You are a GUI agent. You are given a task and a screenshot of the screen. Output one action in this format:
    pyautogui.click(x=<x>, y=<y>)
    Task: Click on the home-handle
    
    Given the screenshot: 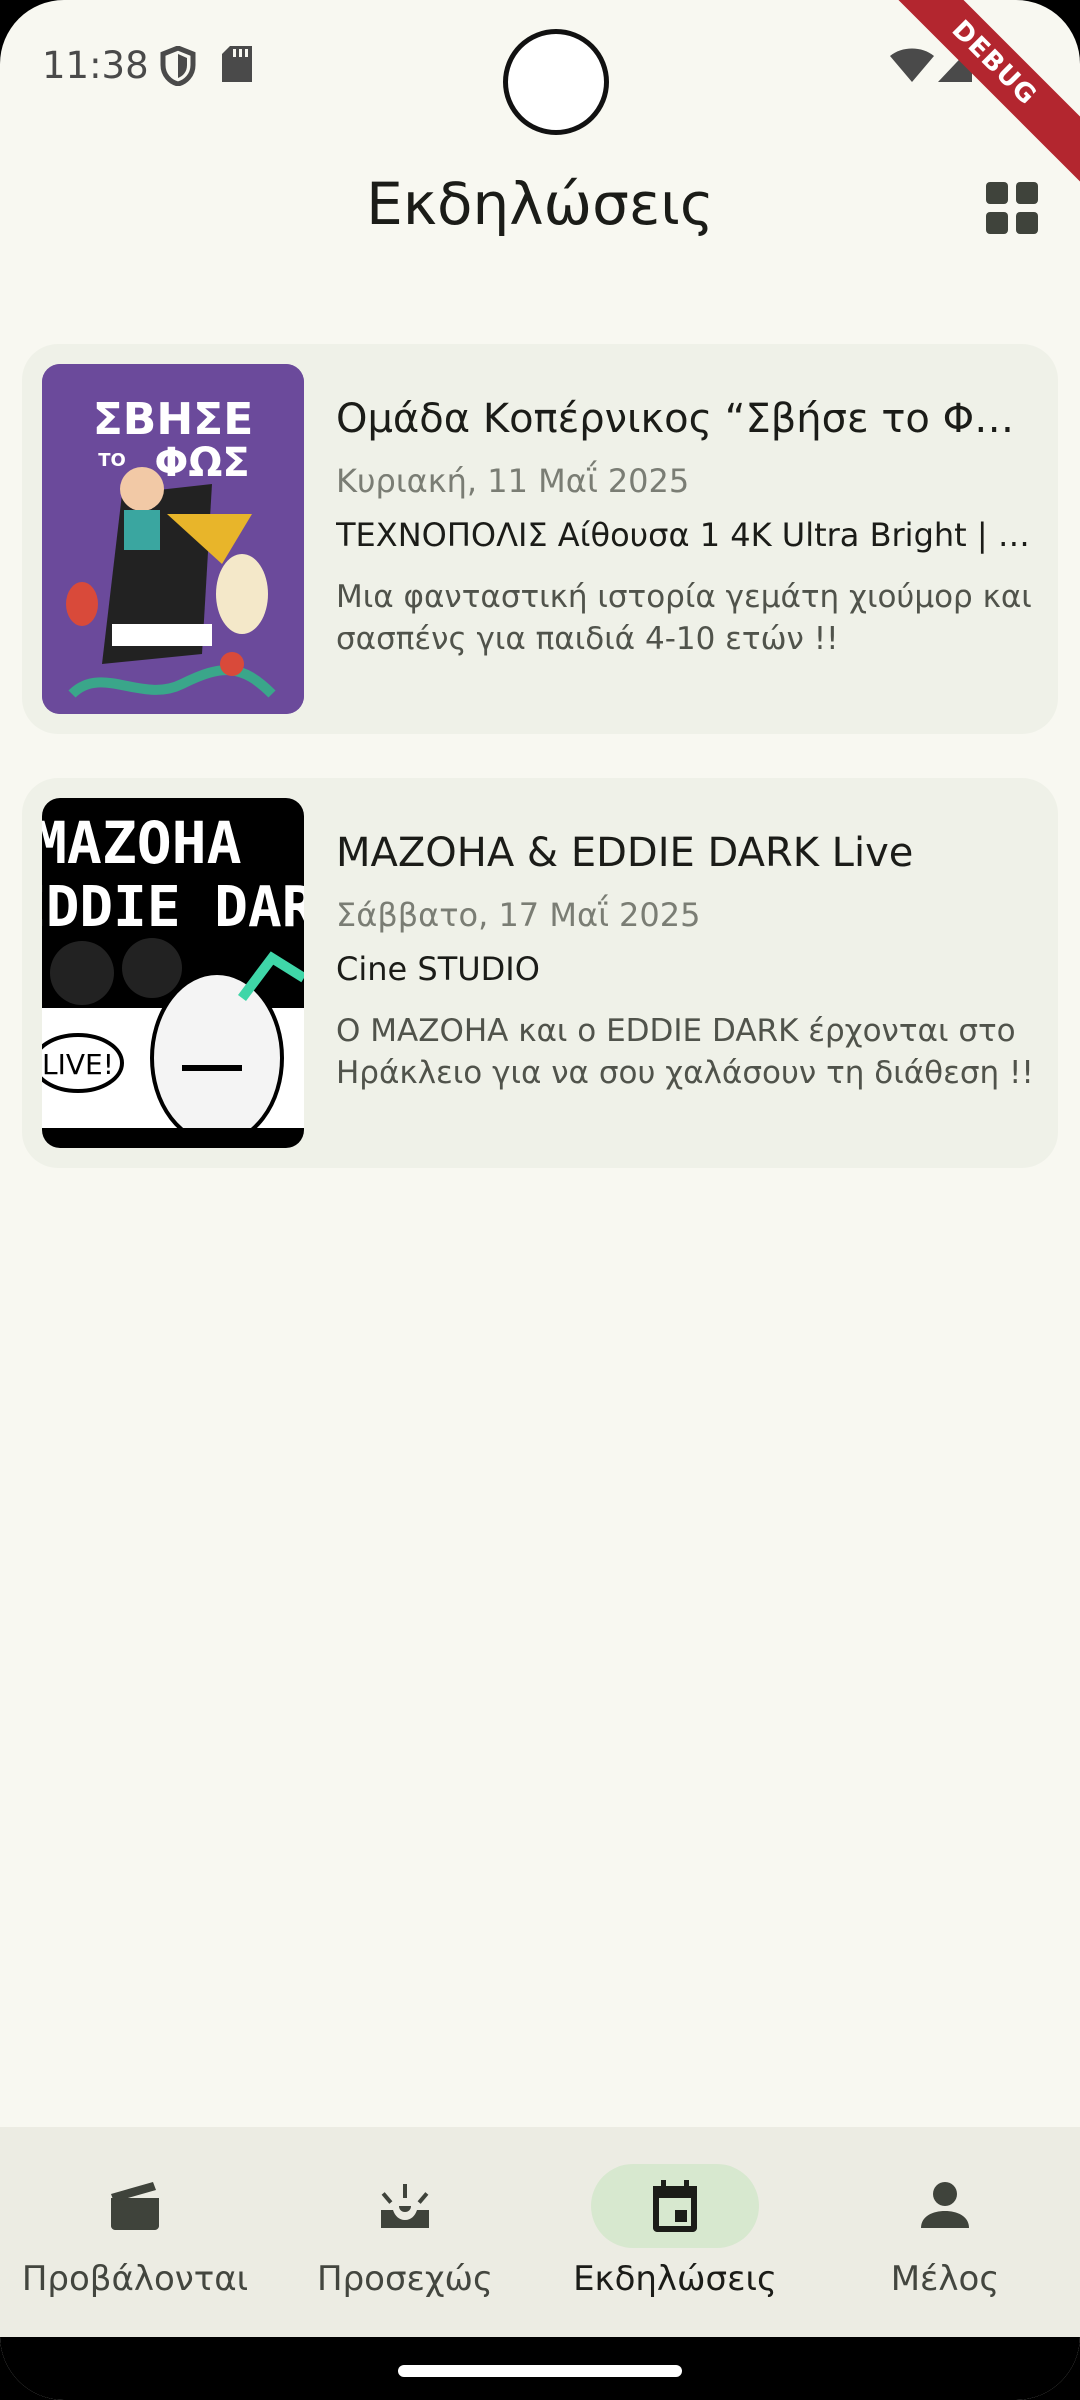 What is the action you would take?
    pyautogui.click(x=540, y=2371)
    